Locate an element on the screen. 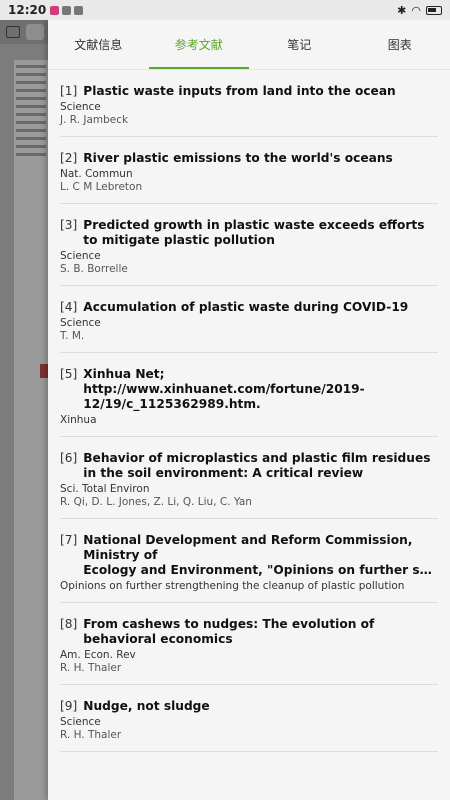  reference-authors: S. B. Borrelle is located at coordinates (94, 269).